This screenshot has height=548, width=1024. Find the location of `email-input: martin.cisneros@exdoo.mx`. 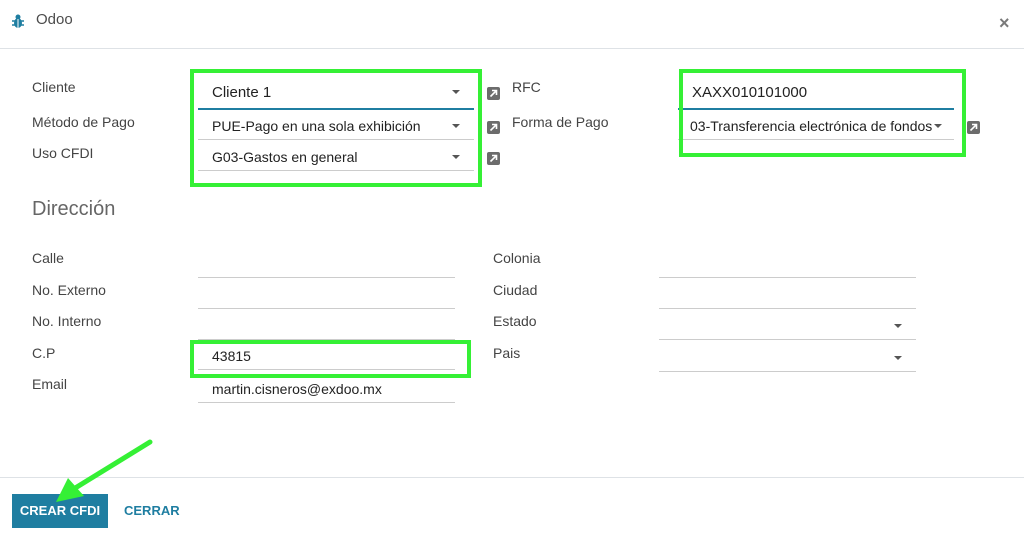

email-input: martin.cisneros@exdoo.mx is located at coordinates (326, 389).